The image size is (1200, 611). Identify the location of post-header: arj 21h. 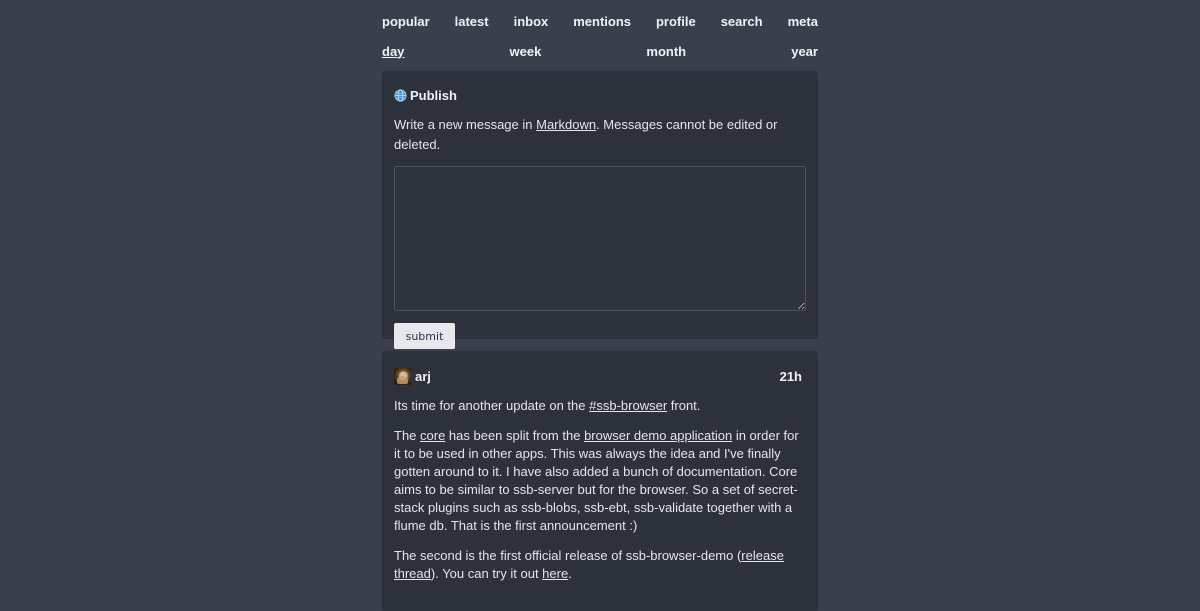
(600, 376).